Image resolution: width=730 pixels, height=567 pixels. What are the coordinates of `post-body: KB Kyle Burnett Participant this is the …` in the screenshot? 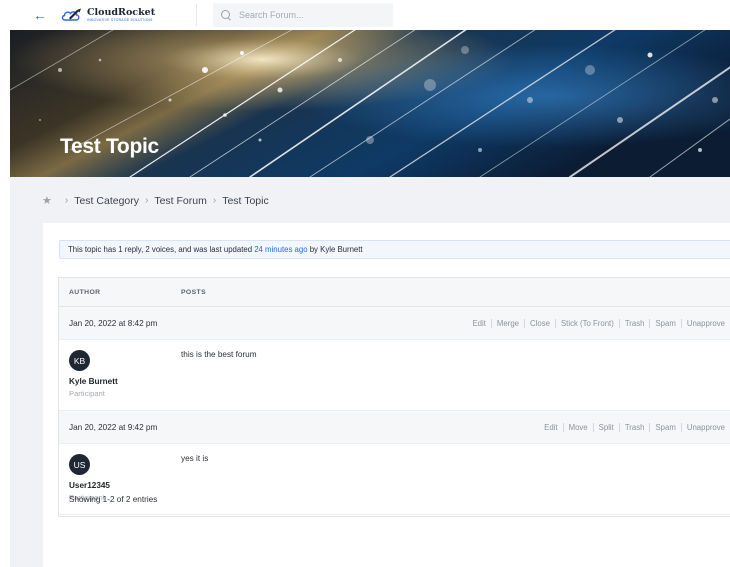 It's located at (394, 375).